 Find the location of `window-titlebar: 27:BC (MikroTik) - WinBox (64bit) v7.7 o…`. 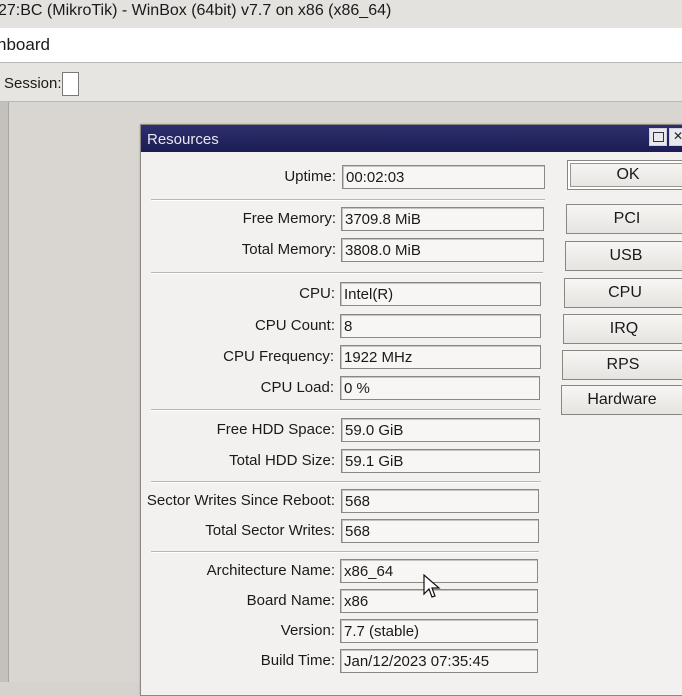

window-titlebar: 27:BC (MikroTik) - WinBox (64bit) v7.7 o… is located at coordinates (341, 14).